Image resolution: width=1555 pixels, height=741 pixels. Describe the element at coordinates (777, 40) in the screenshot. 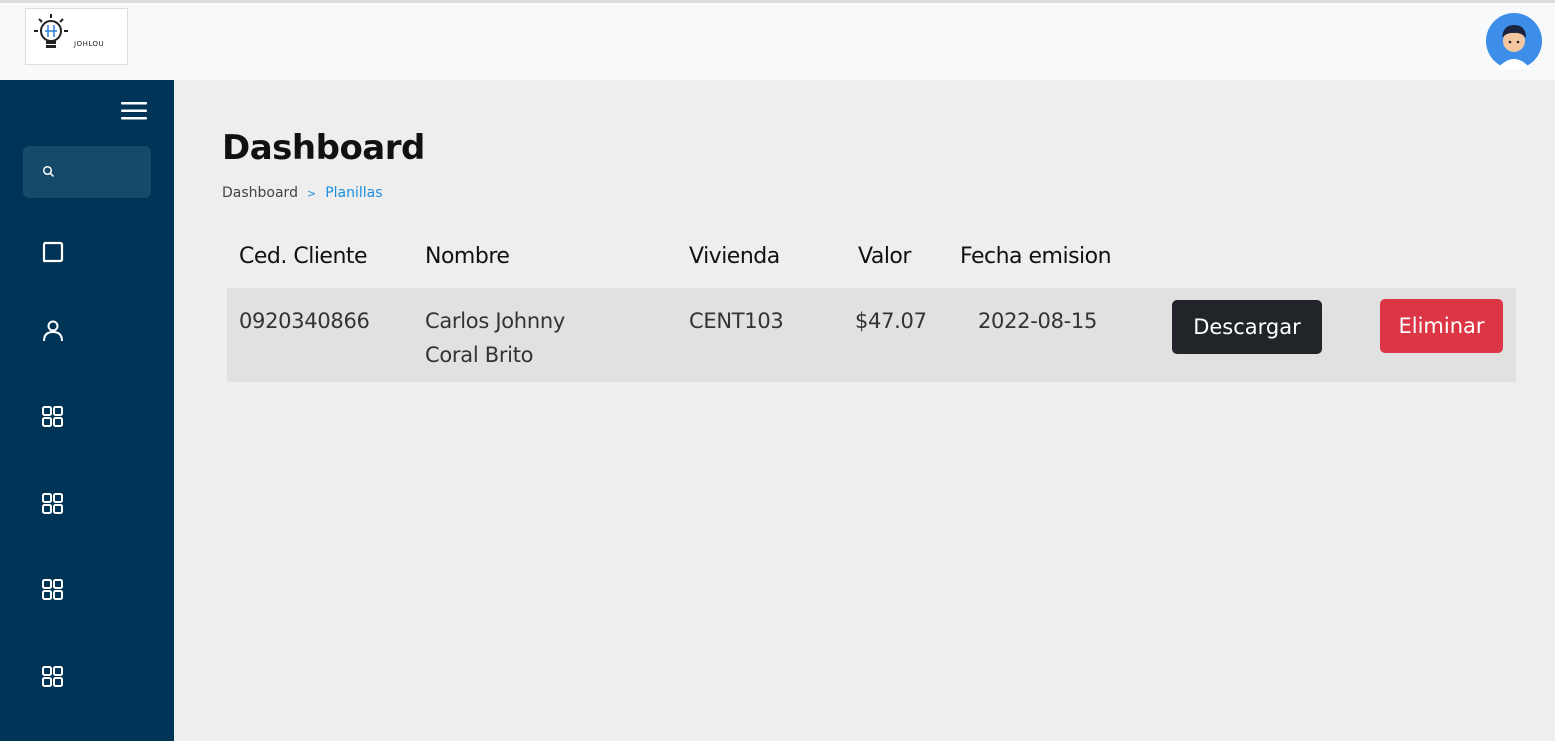

I see `top-navbar` at that location.